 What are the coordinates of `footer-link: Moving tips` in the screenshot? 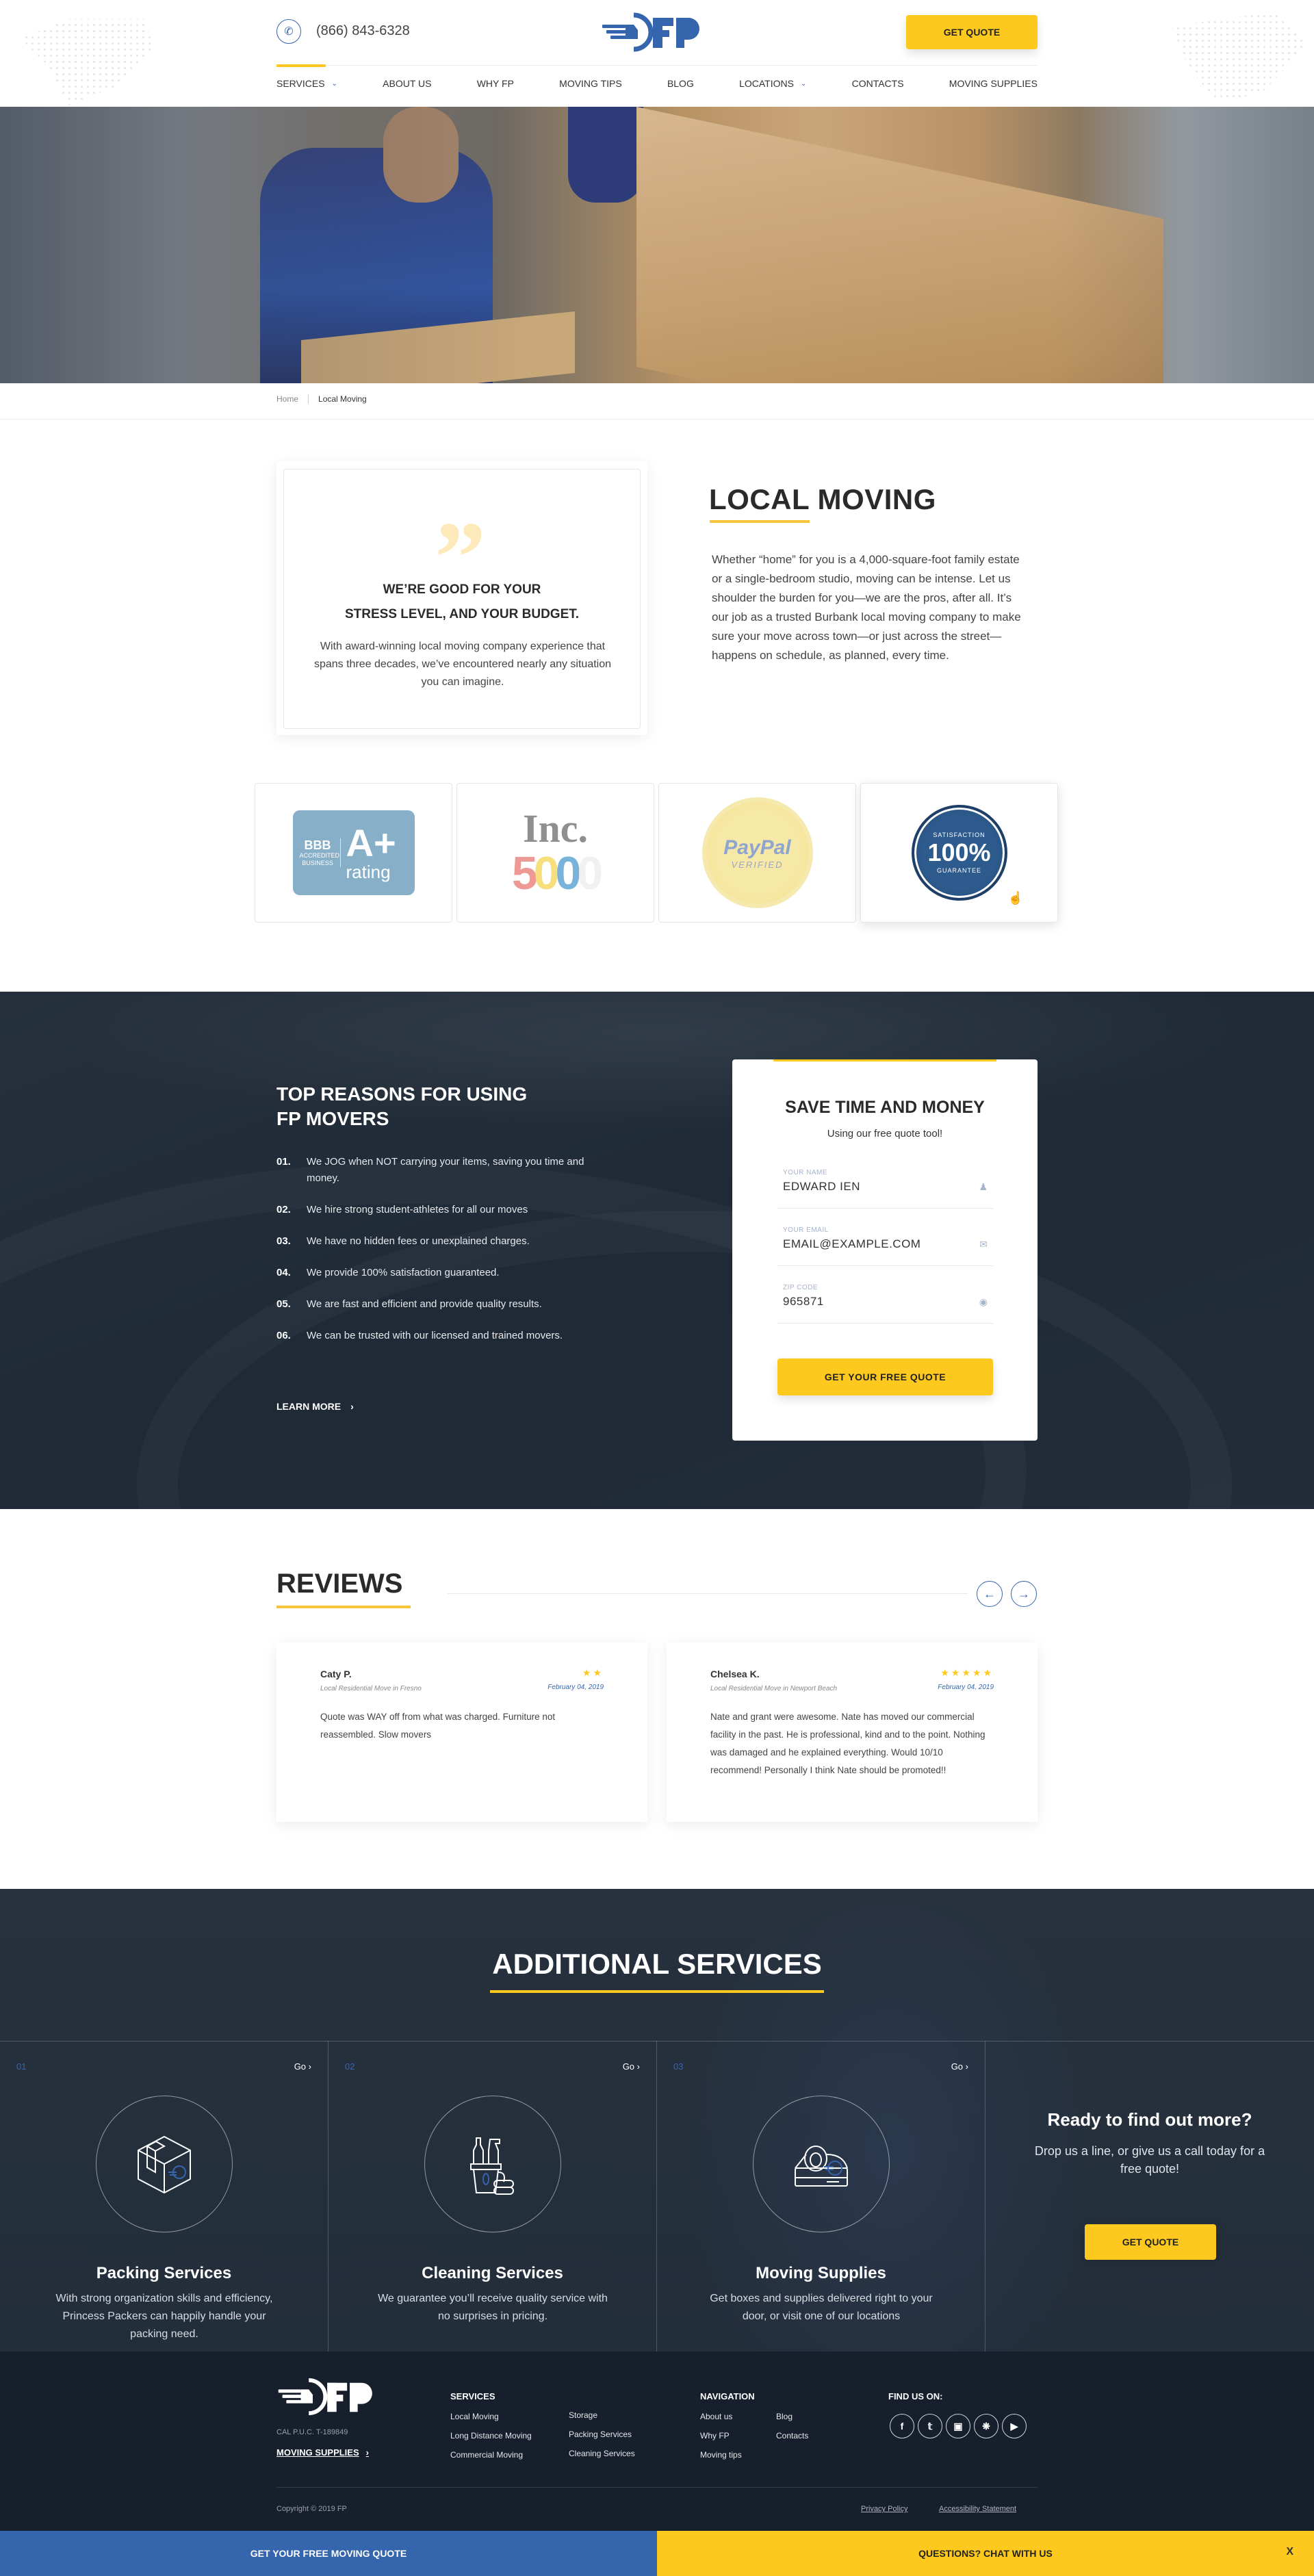 It's located at (721, 2455).